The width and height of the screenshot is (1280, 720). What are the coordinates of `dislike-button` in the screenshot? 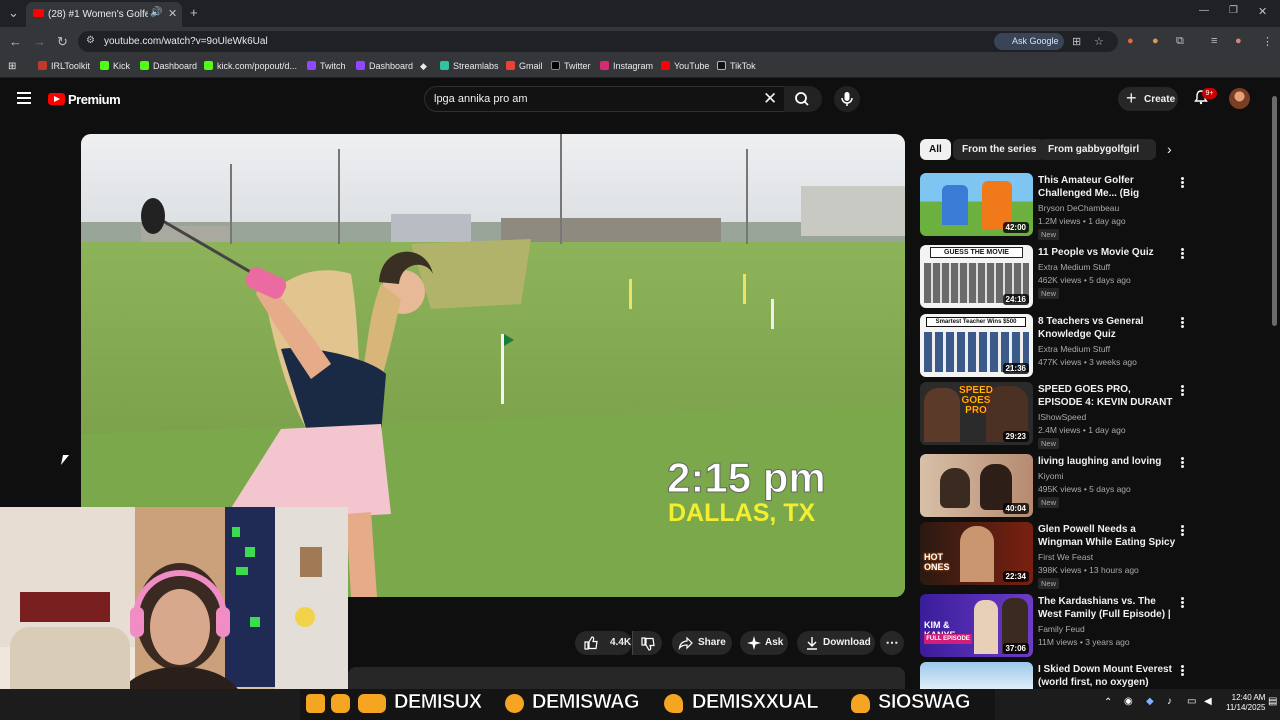 It's located at (647, 643).